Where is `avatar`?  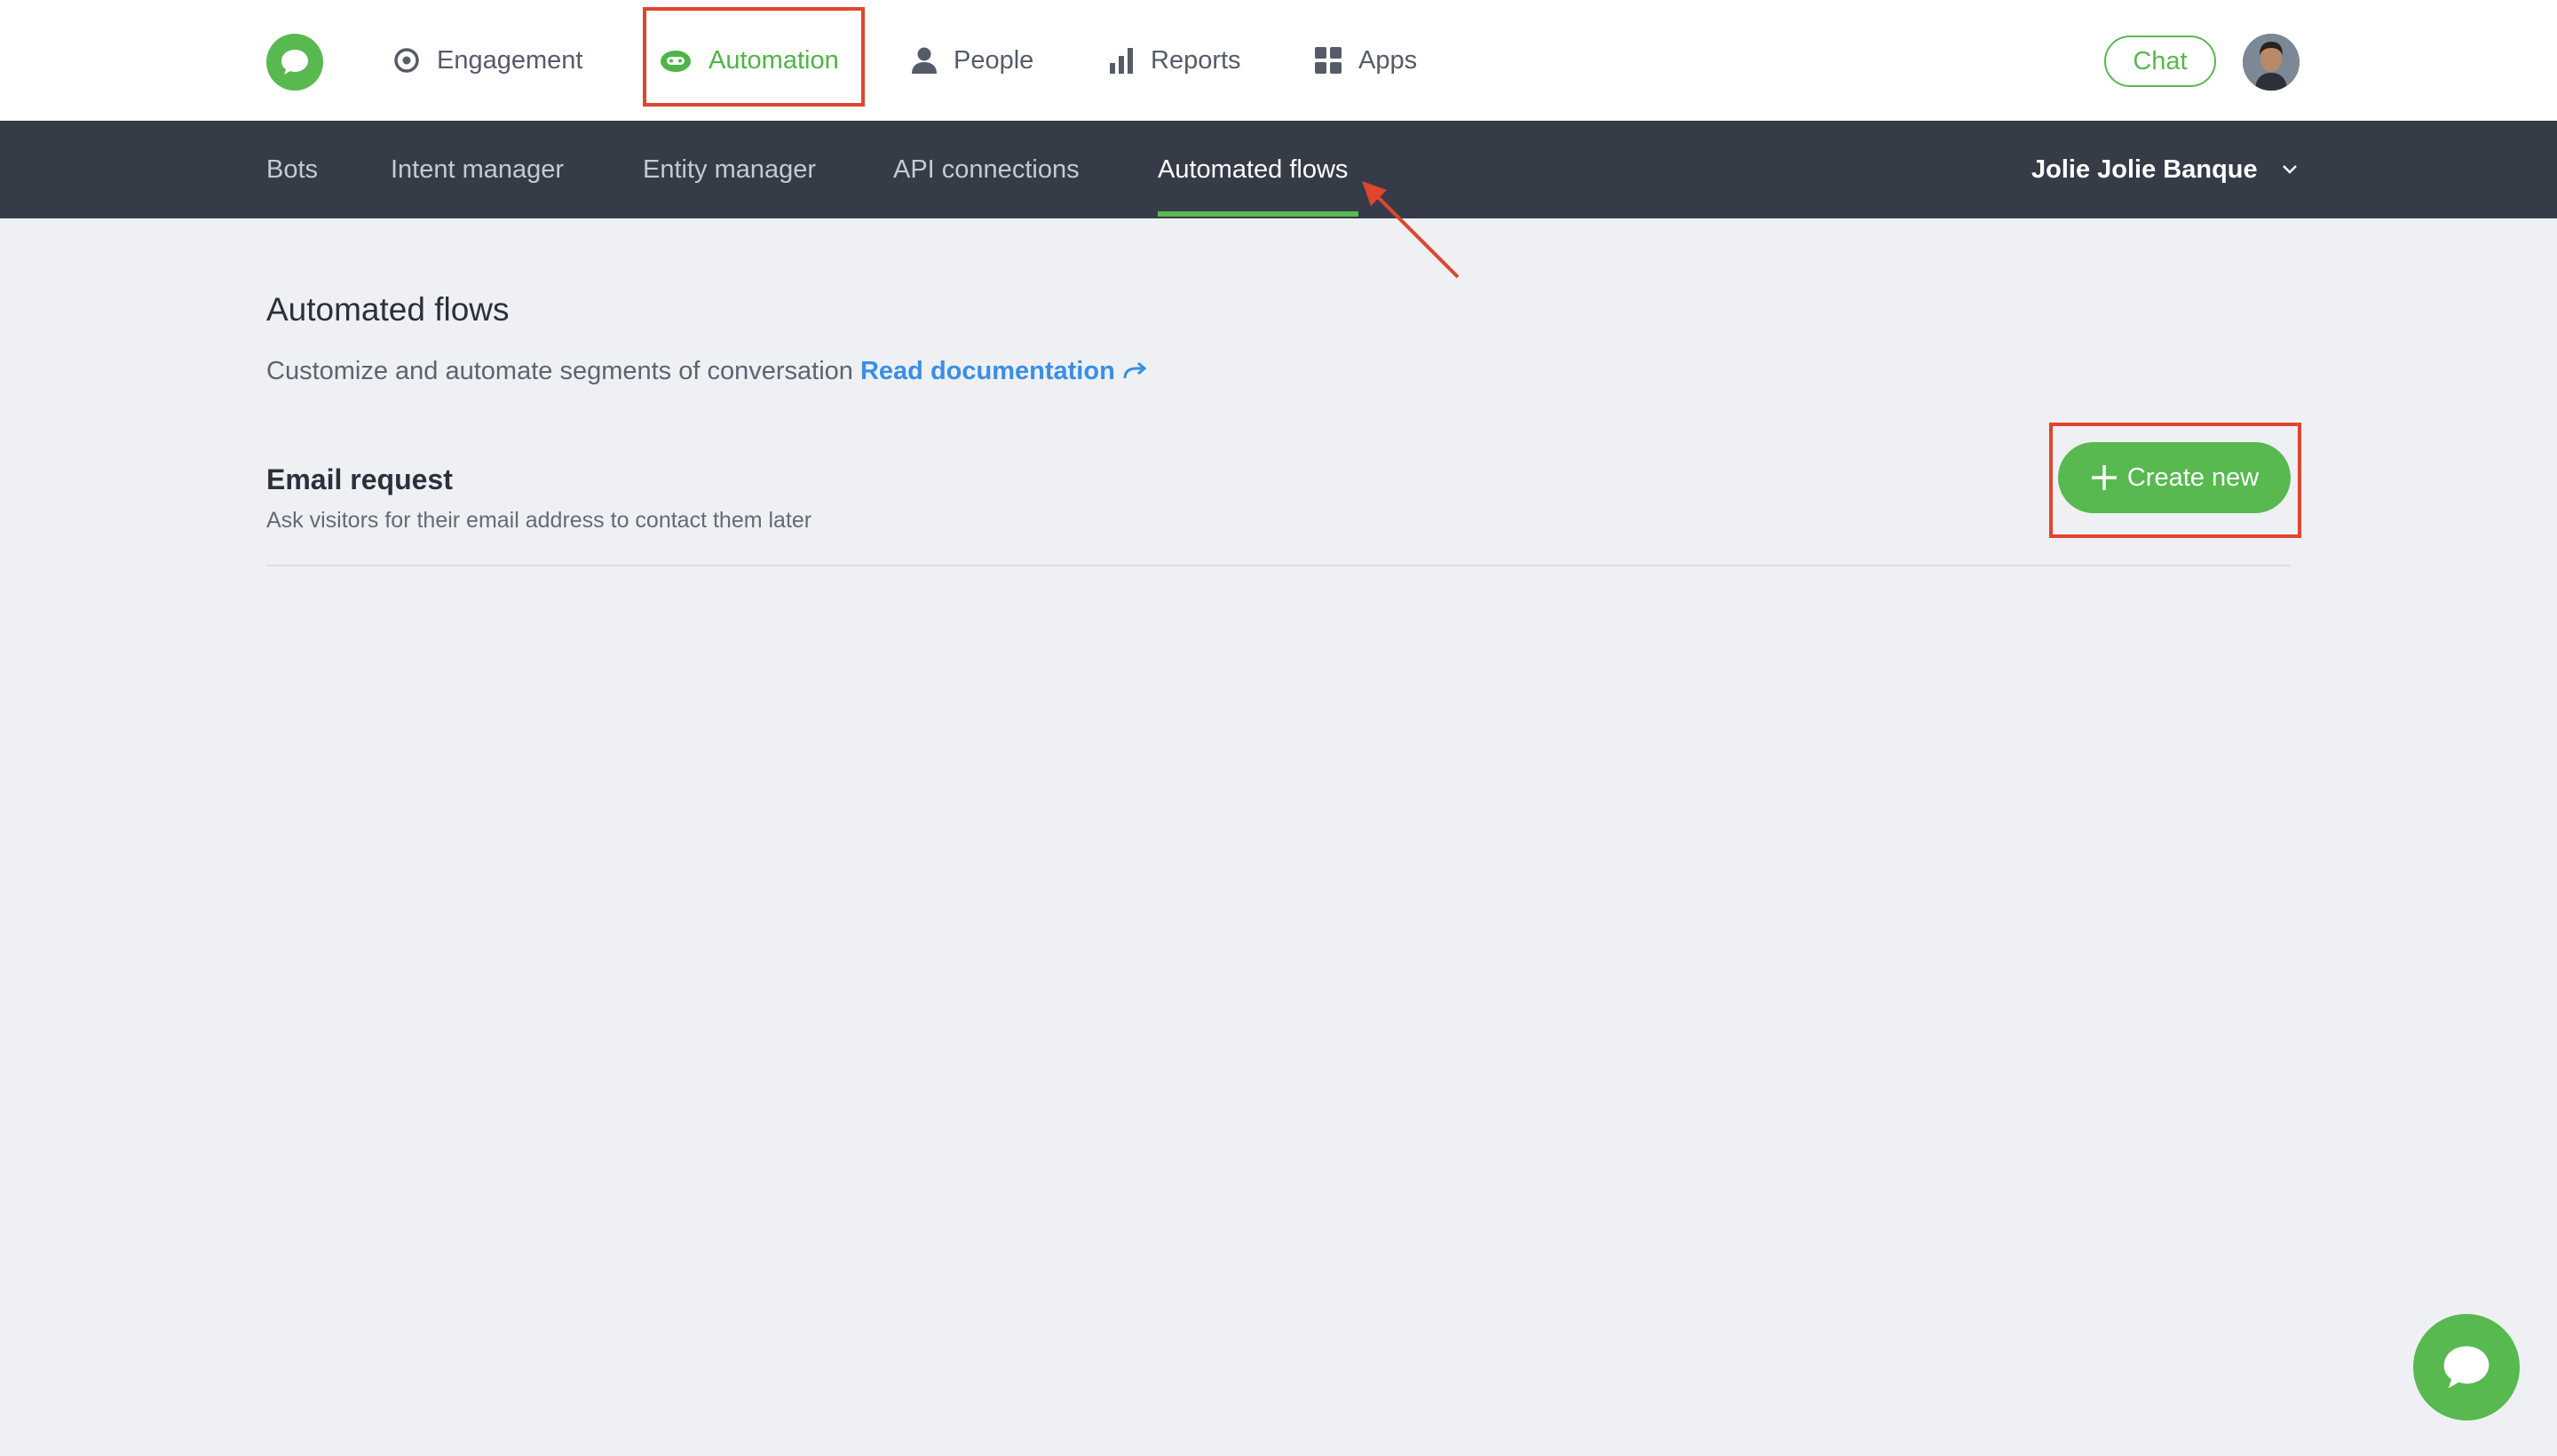 avatar is located at coordinates (2271, 62).